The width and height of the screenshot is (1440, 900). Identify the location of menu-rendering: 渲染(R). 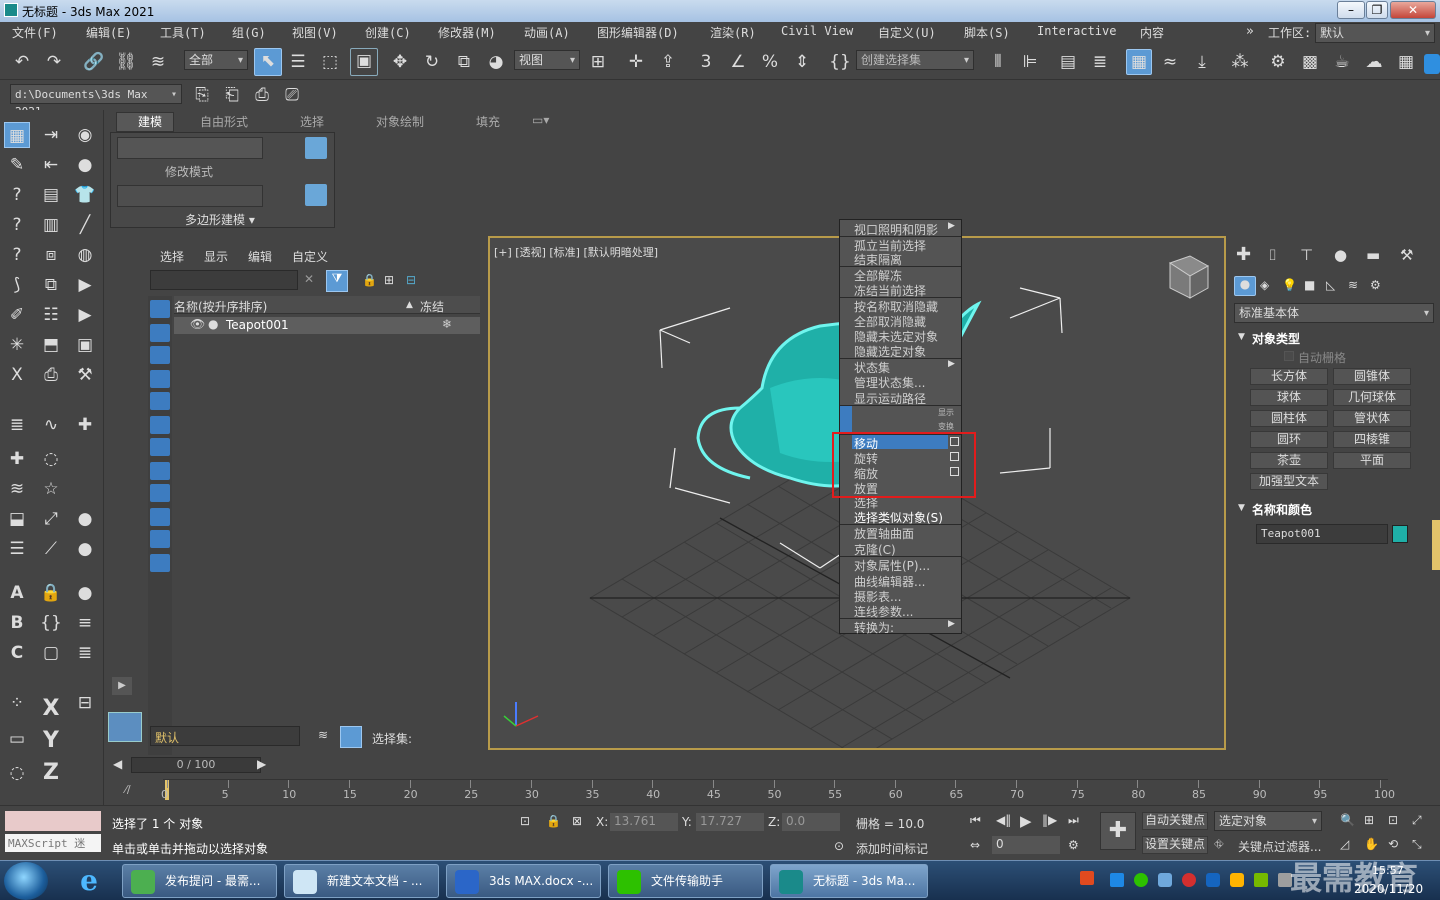
(733, 32).